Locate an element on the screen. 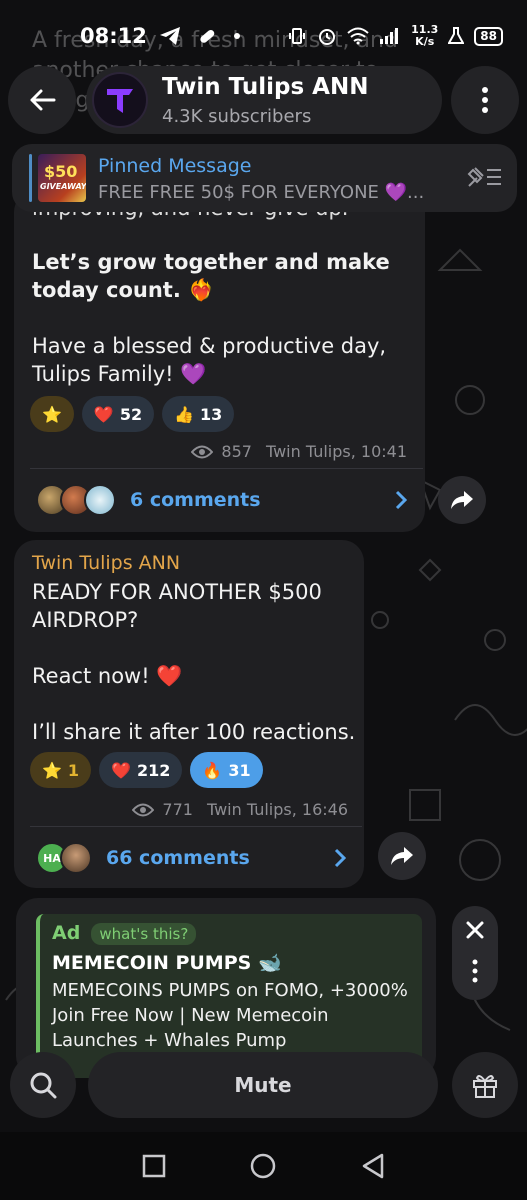  signal-icon is located at coordinates (389, 36).